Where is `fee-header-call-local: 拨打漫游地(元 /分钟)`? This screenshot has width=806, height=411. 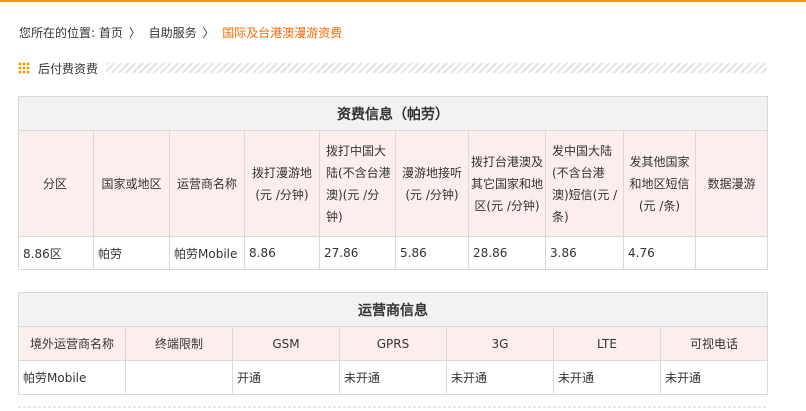 fee-header-call-local: 拨打漫游地(元 /分钟) is located at coordinates (282, 183).